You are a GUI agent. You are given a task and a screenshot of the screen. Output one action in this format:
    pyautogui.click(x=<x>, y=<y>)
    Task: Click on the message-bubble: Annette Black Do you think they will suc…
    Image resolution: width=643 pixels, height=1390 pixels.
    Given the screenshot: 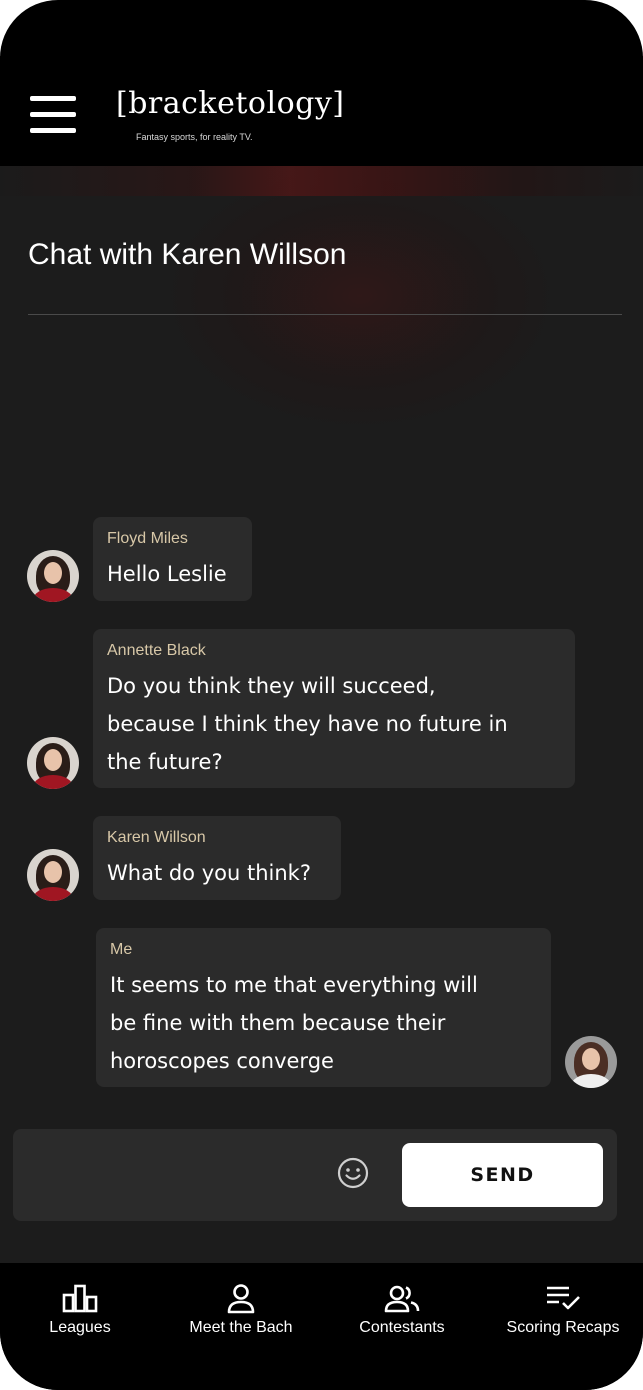 What is the action you would take?
    pyautogui.click(x=334, y=708)
    